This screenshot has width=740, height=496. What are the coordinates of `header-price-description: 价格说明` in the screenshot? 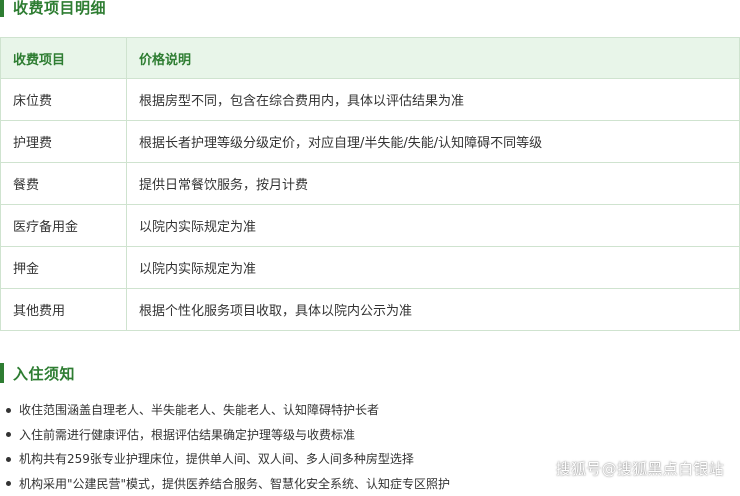 It's located at (433, 58).